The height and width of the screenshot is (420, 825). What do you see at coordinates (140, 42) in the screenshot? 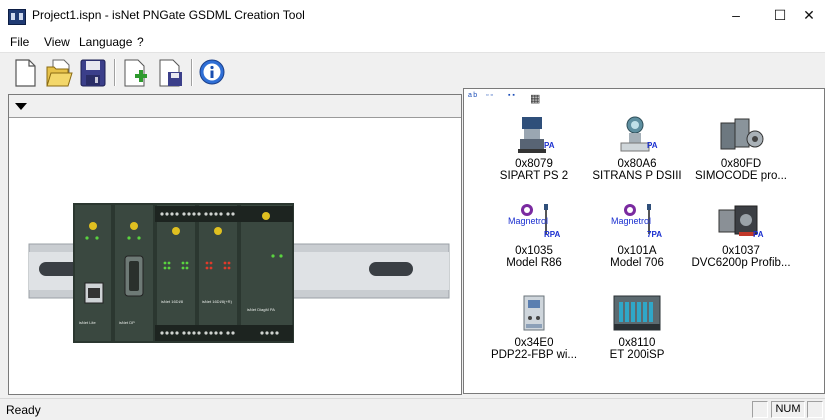
I see `menu-help: ?` at bounding box center [140, 42].